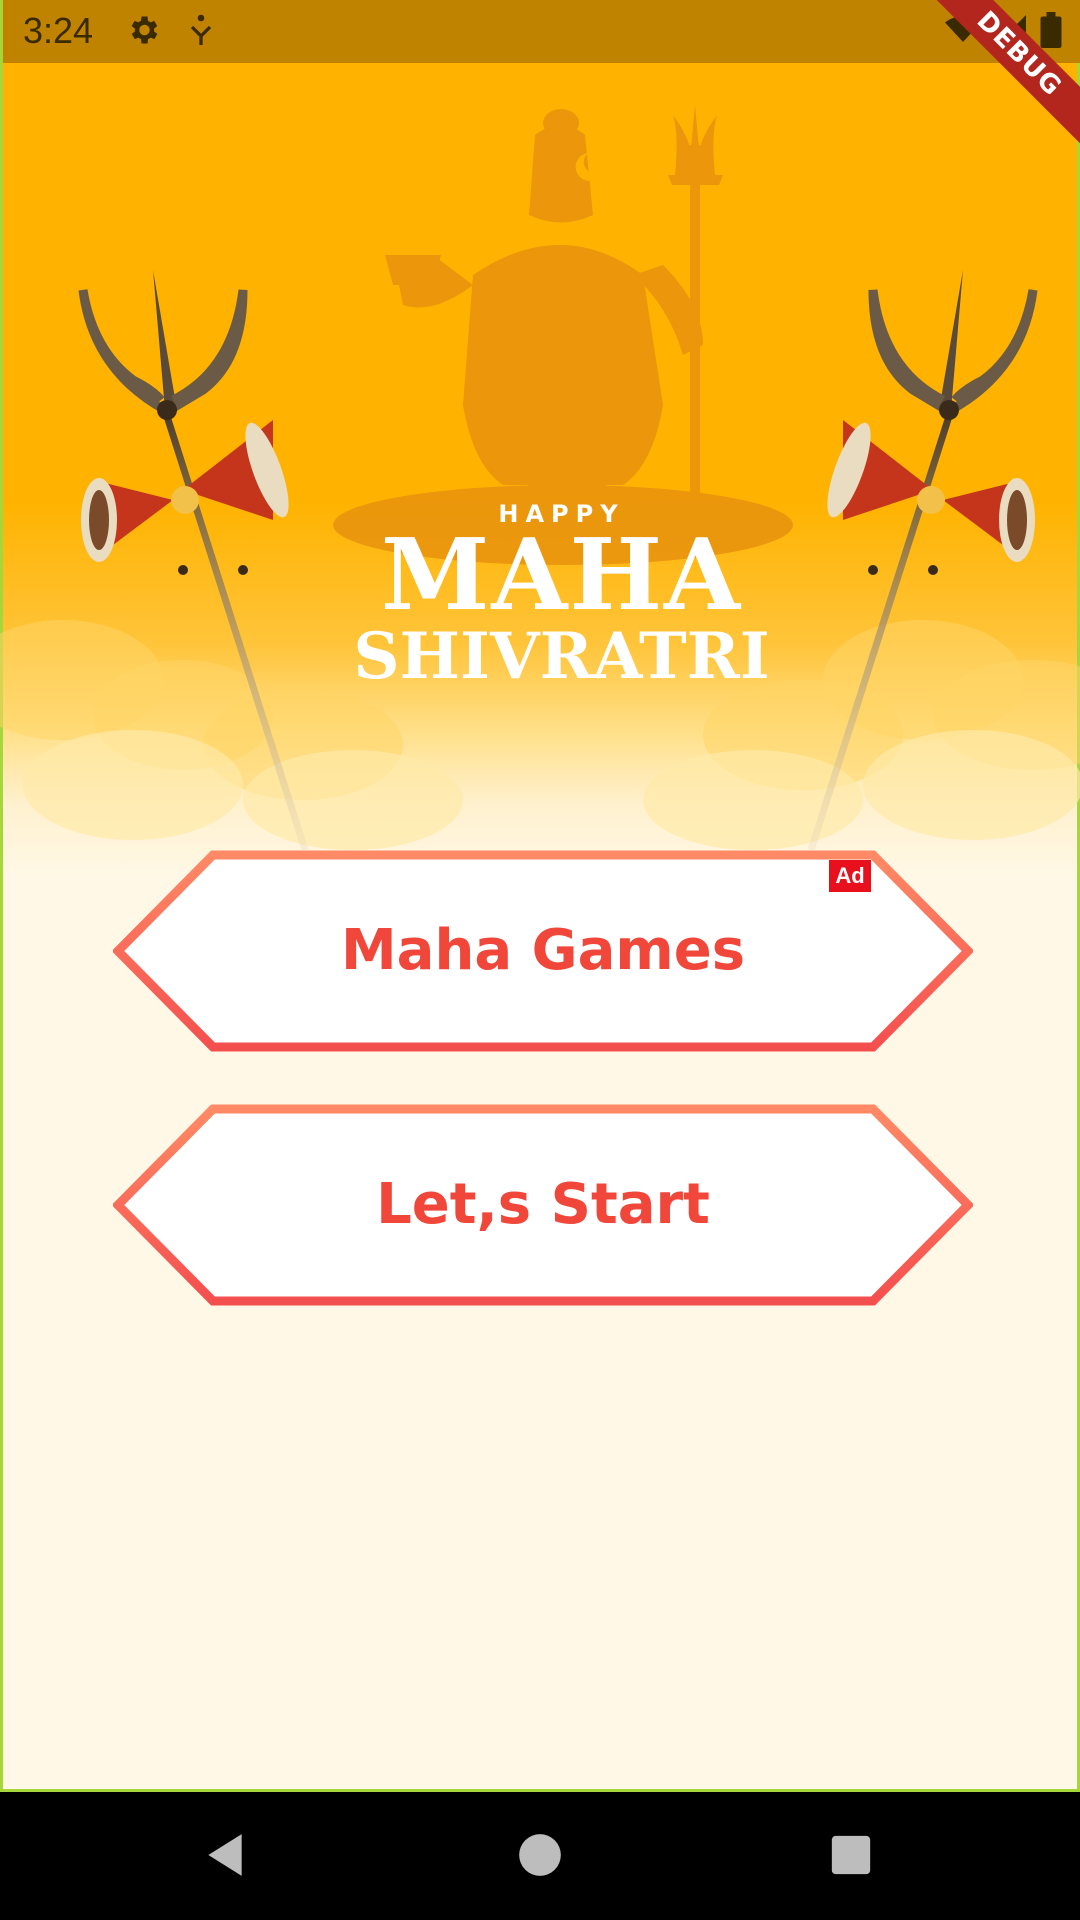 This screenshot has width=1080, height=1920. Describe the element at coordinates (225, 1855) in the screenshot. I see `back-icon` at that location.